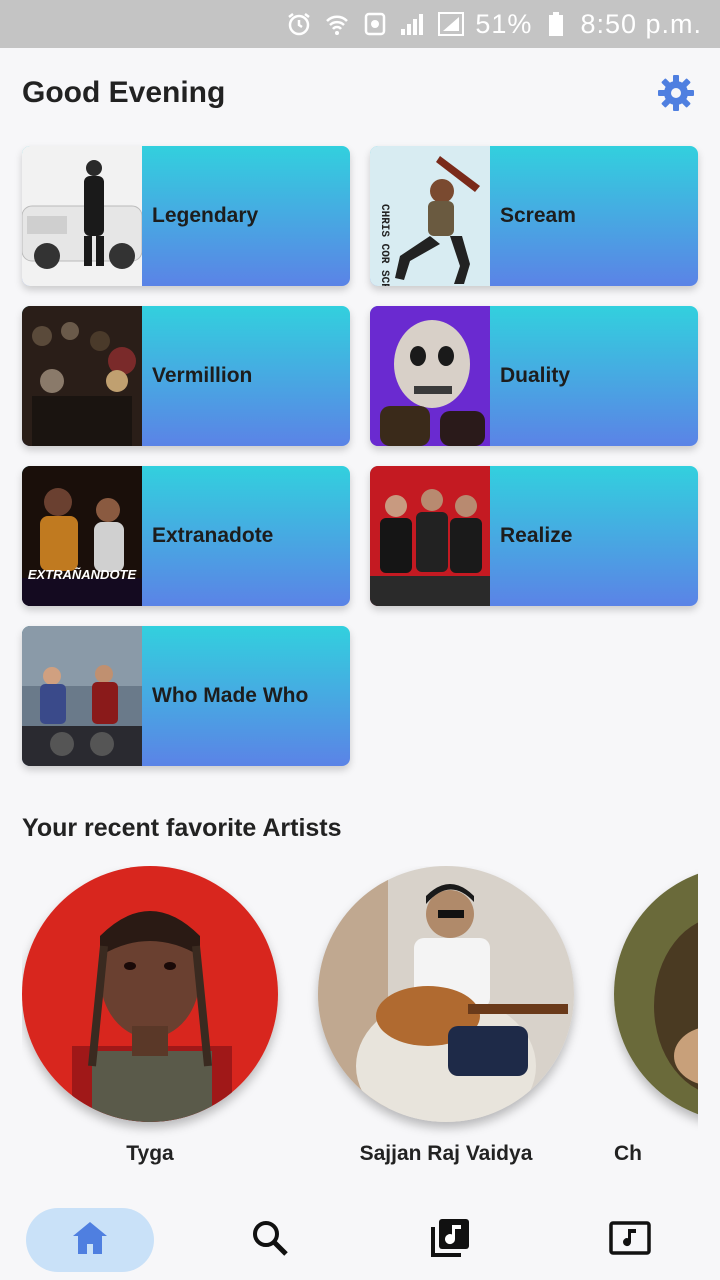  I want to click on album-card-vermillion: Vermillion, so click(186, 376).